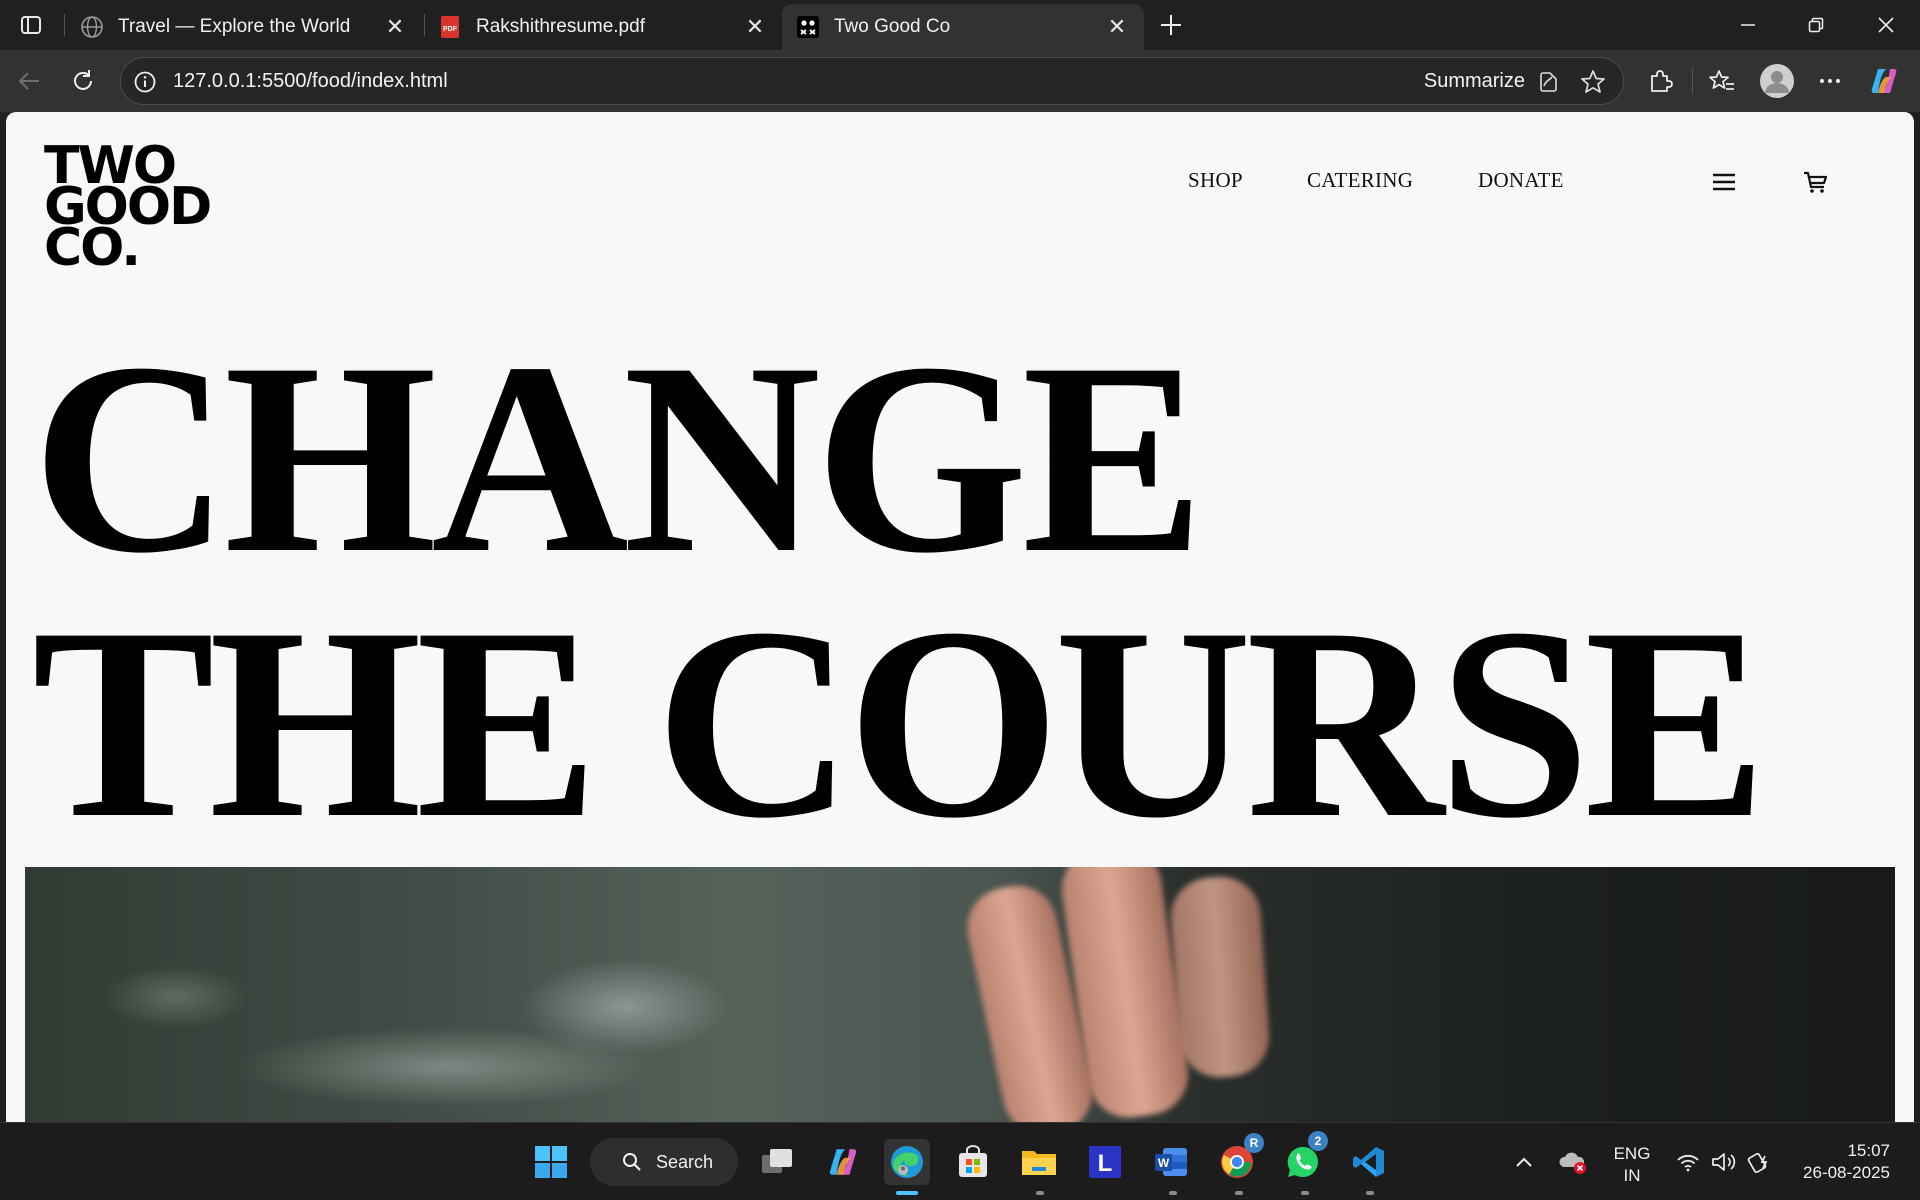 This screenshot has height=1200, width=1920. I want to click on summarize-button: Summarize, so click(1474, 81).